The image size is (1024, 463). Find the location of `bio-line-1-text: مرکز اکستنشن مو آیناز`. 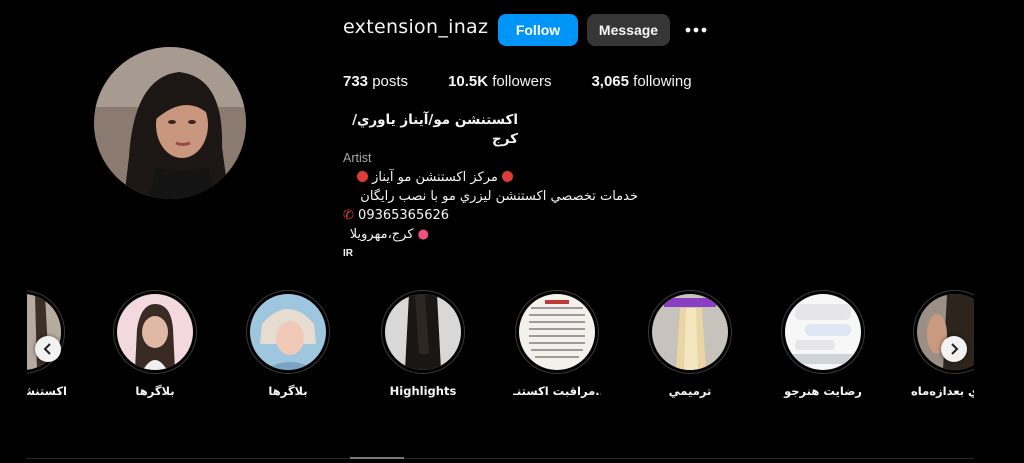

bio-line-1-text: مرکز اکستنشن مو آیناز is located at coordinates (435, 177).